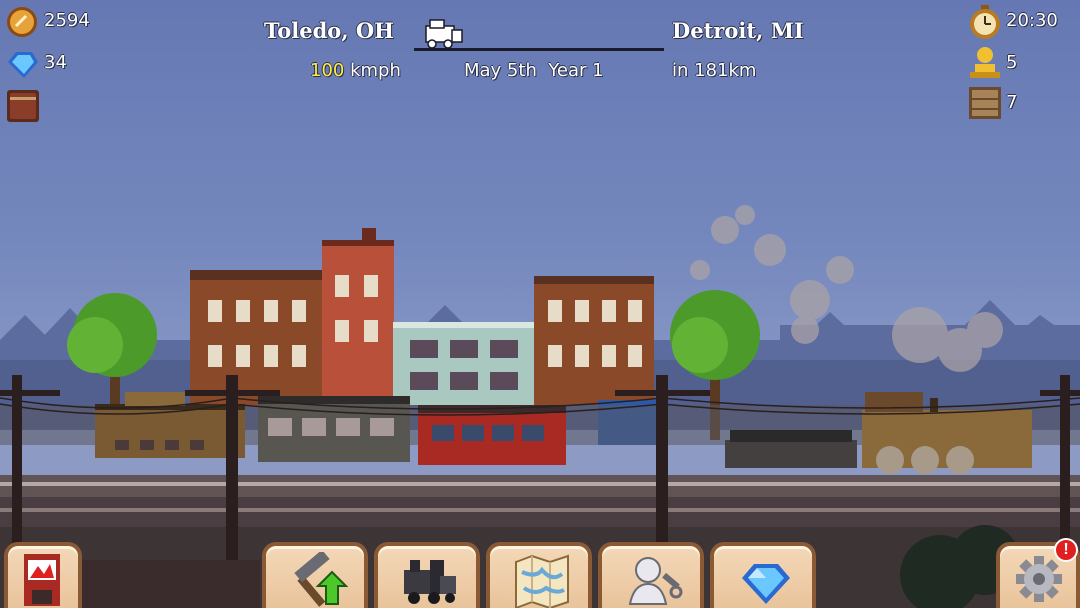 The image size is (1080, 608). I want to click on train-progress-icon, so click(444, 34).